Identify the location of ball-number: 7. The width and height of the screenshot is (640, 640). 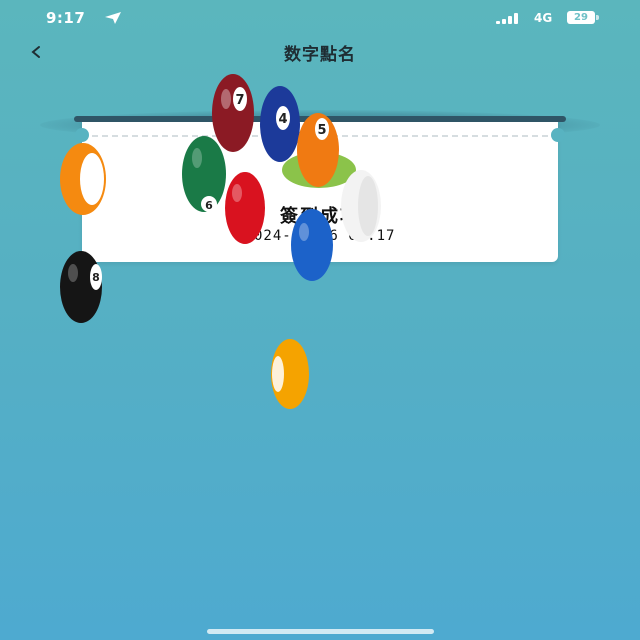
(239, 100).